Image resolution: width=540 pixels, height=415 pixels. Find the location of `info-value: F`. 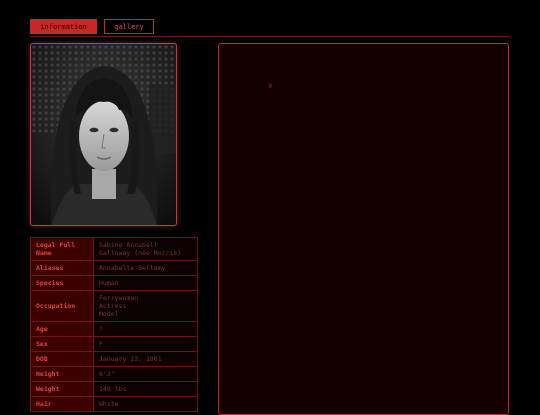

info-value: F is located at coordinates (145, 344).